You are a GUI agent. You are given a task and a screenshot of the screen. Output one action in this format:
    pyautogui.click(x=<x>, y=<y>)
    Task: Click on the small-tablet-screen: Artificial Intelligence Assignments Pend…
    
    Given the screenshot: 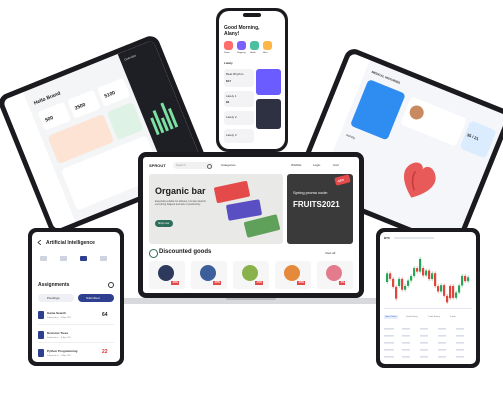 What is the action you would take?
    pyautogui.click(x=76, y=297)
    